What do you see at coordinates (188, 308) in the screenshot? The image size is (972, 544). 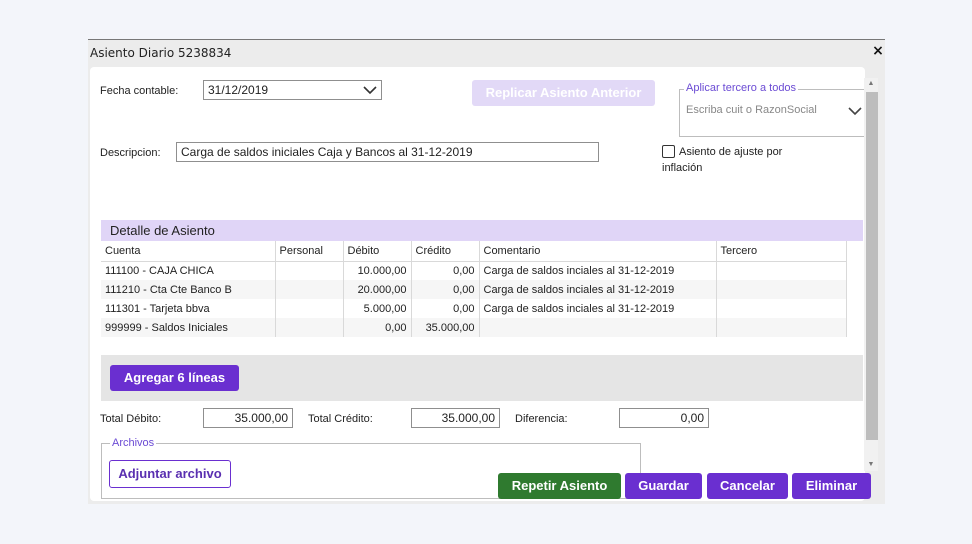 I see `cell-cuenta: 111301 - Tarjeta bbva` at bounding box center [188, 308].